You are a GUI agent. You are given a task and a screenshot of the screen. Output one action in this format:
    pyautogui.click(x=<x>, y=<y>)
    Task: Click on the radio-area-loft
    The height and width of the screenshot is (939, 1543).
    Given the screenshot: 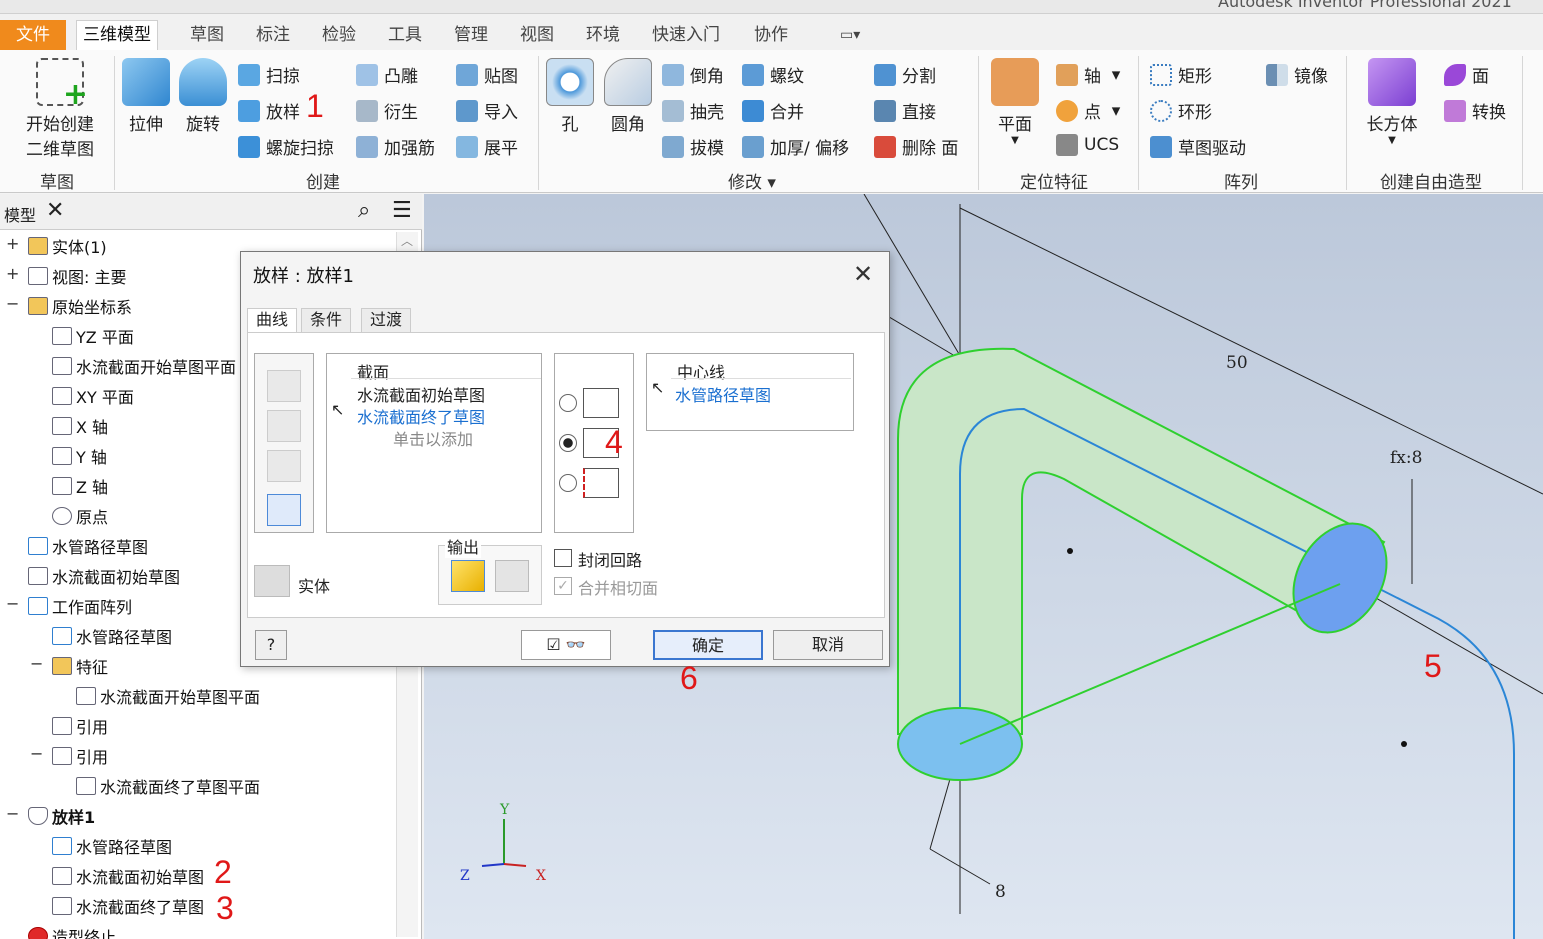 What is the action you would take?
    pyautogui.click(x=568, y=483)
    